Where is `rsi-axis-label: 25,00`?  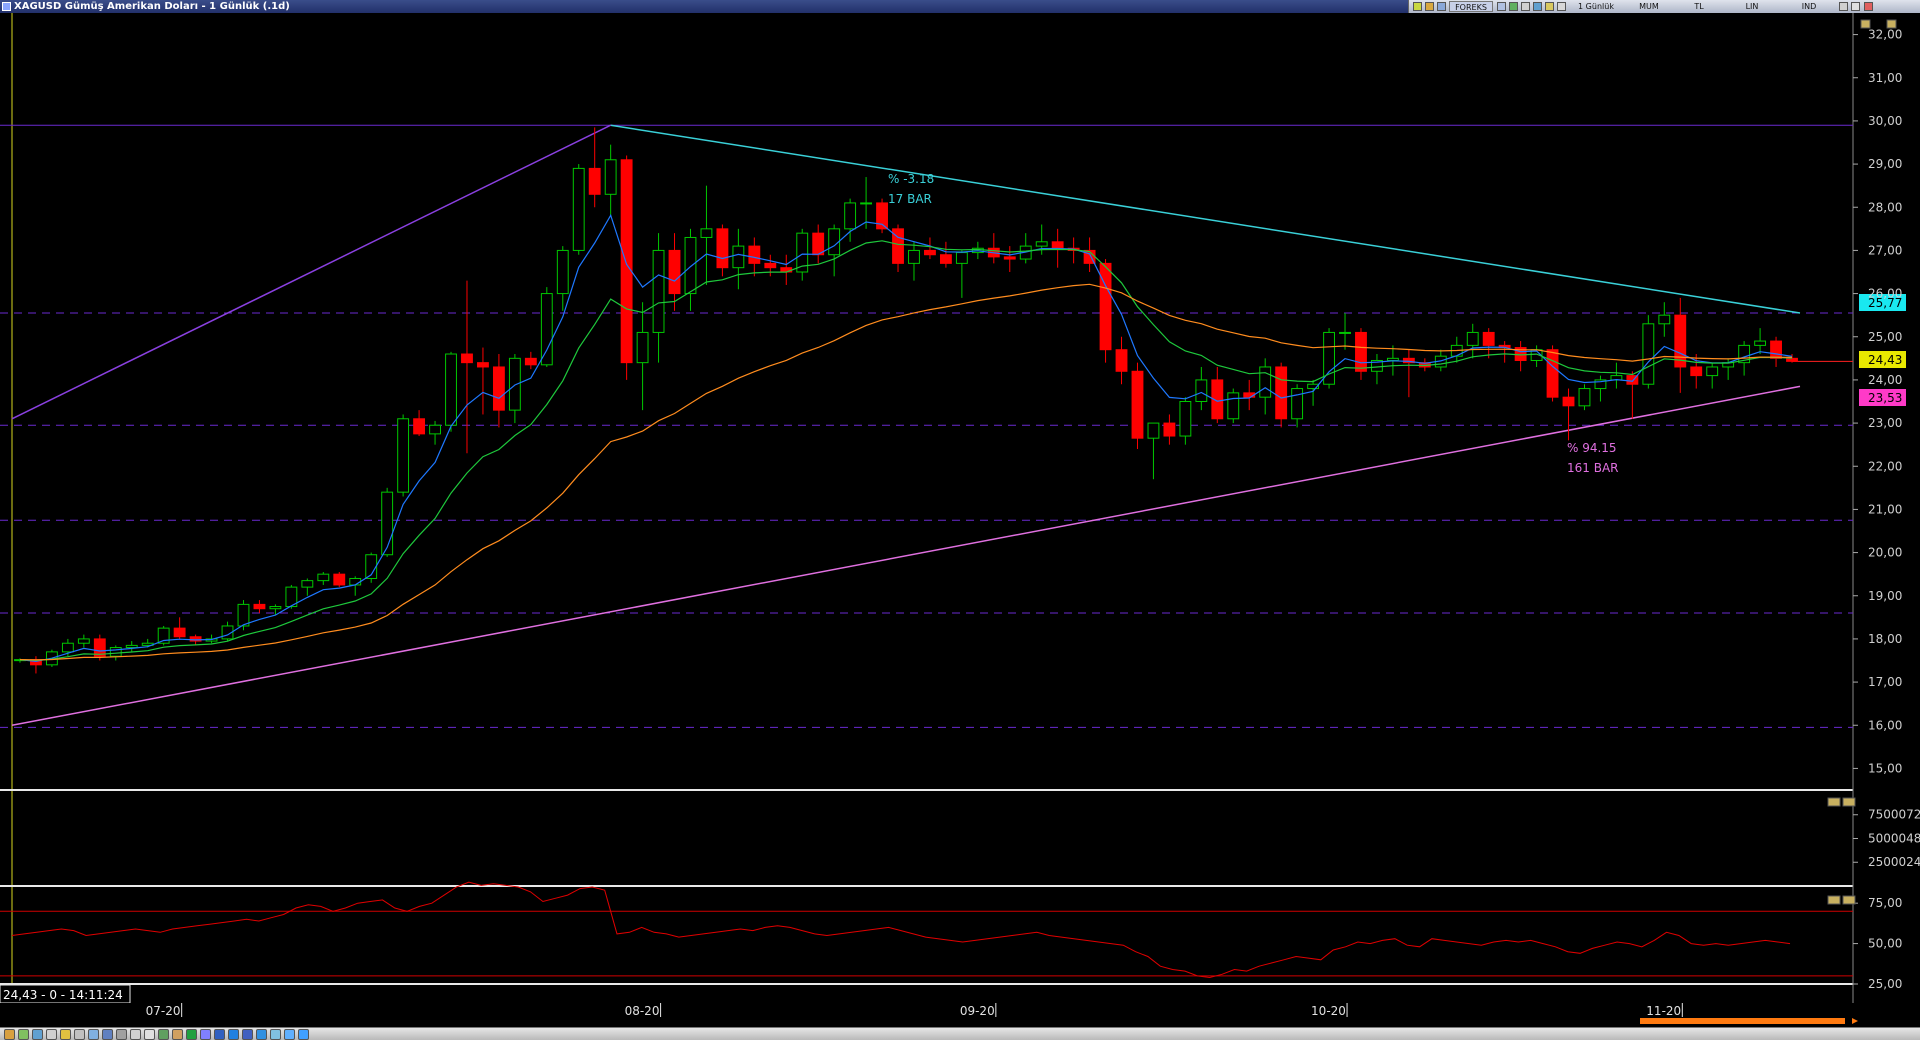 rsi-axis-label: 25,00 is located at coordinates (1885, 984).